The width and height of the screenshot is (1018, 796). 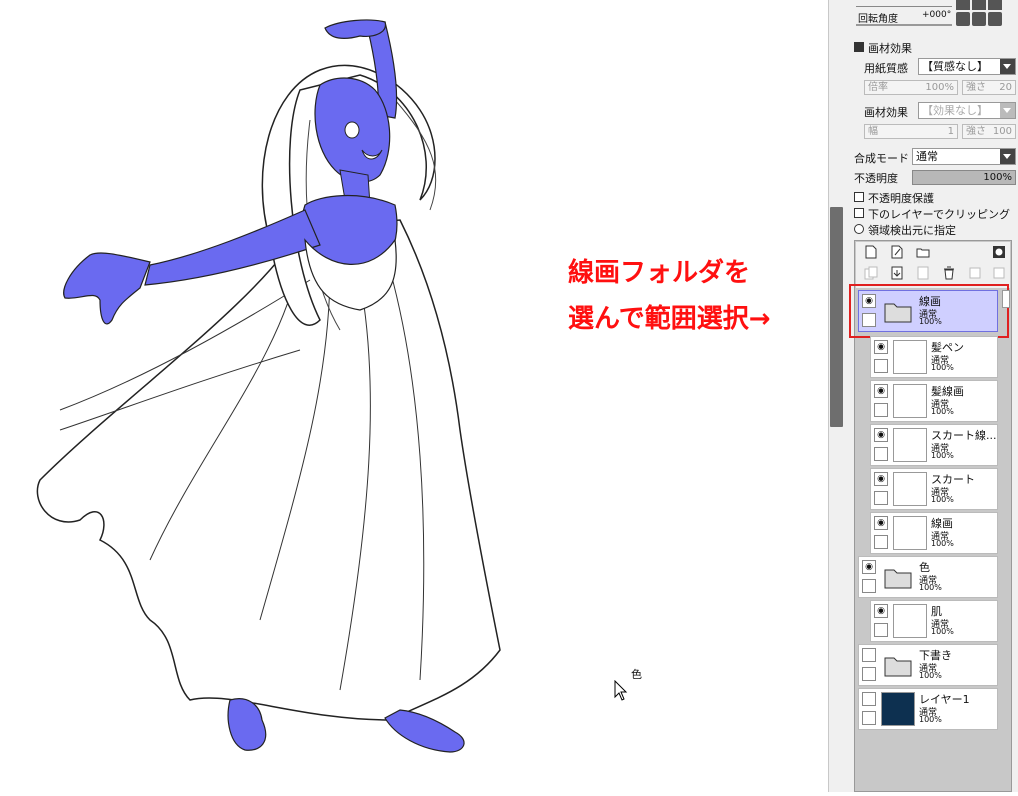 What do you see at coordinates (1002, 131) in the screenshot?
I see `effect-strength-value: 100` at bounding box center [1002, 131].